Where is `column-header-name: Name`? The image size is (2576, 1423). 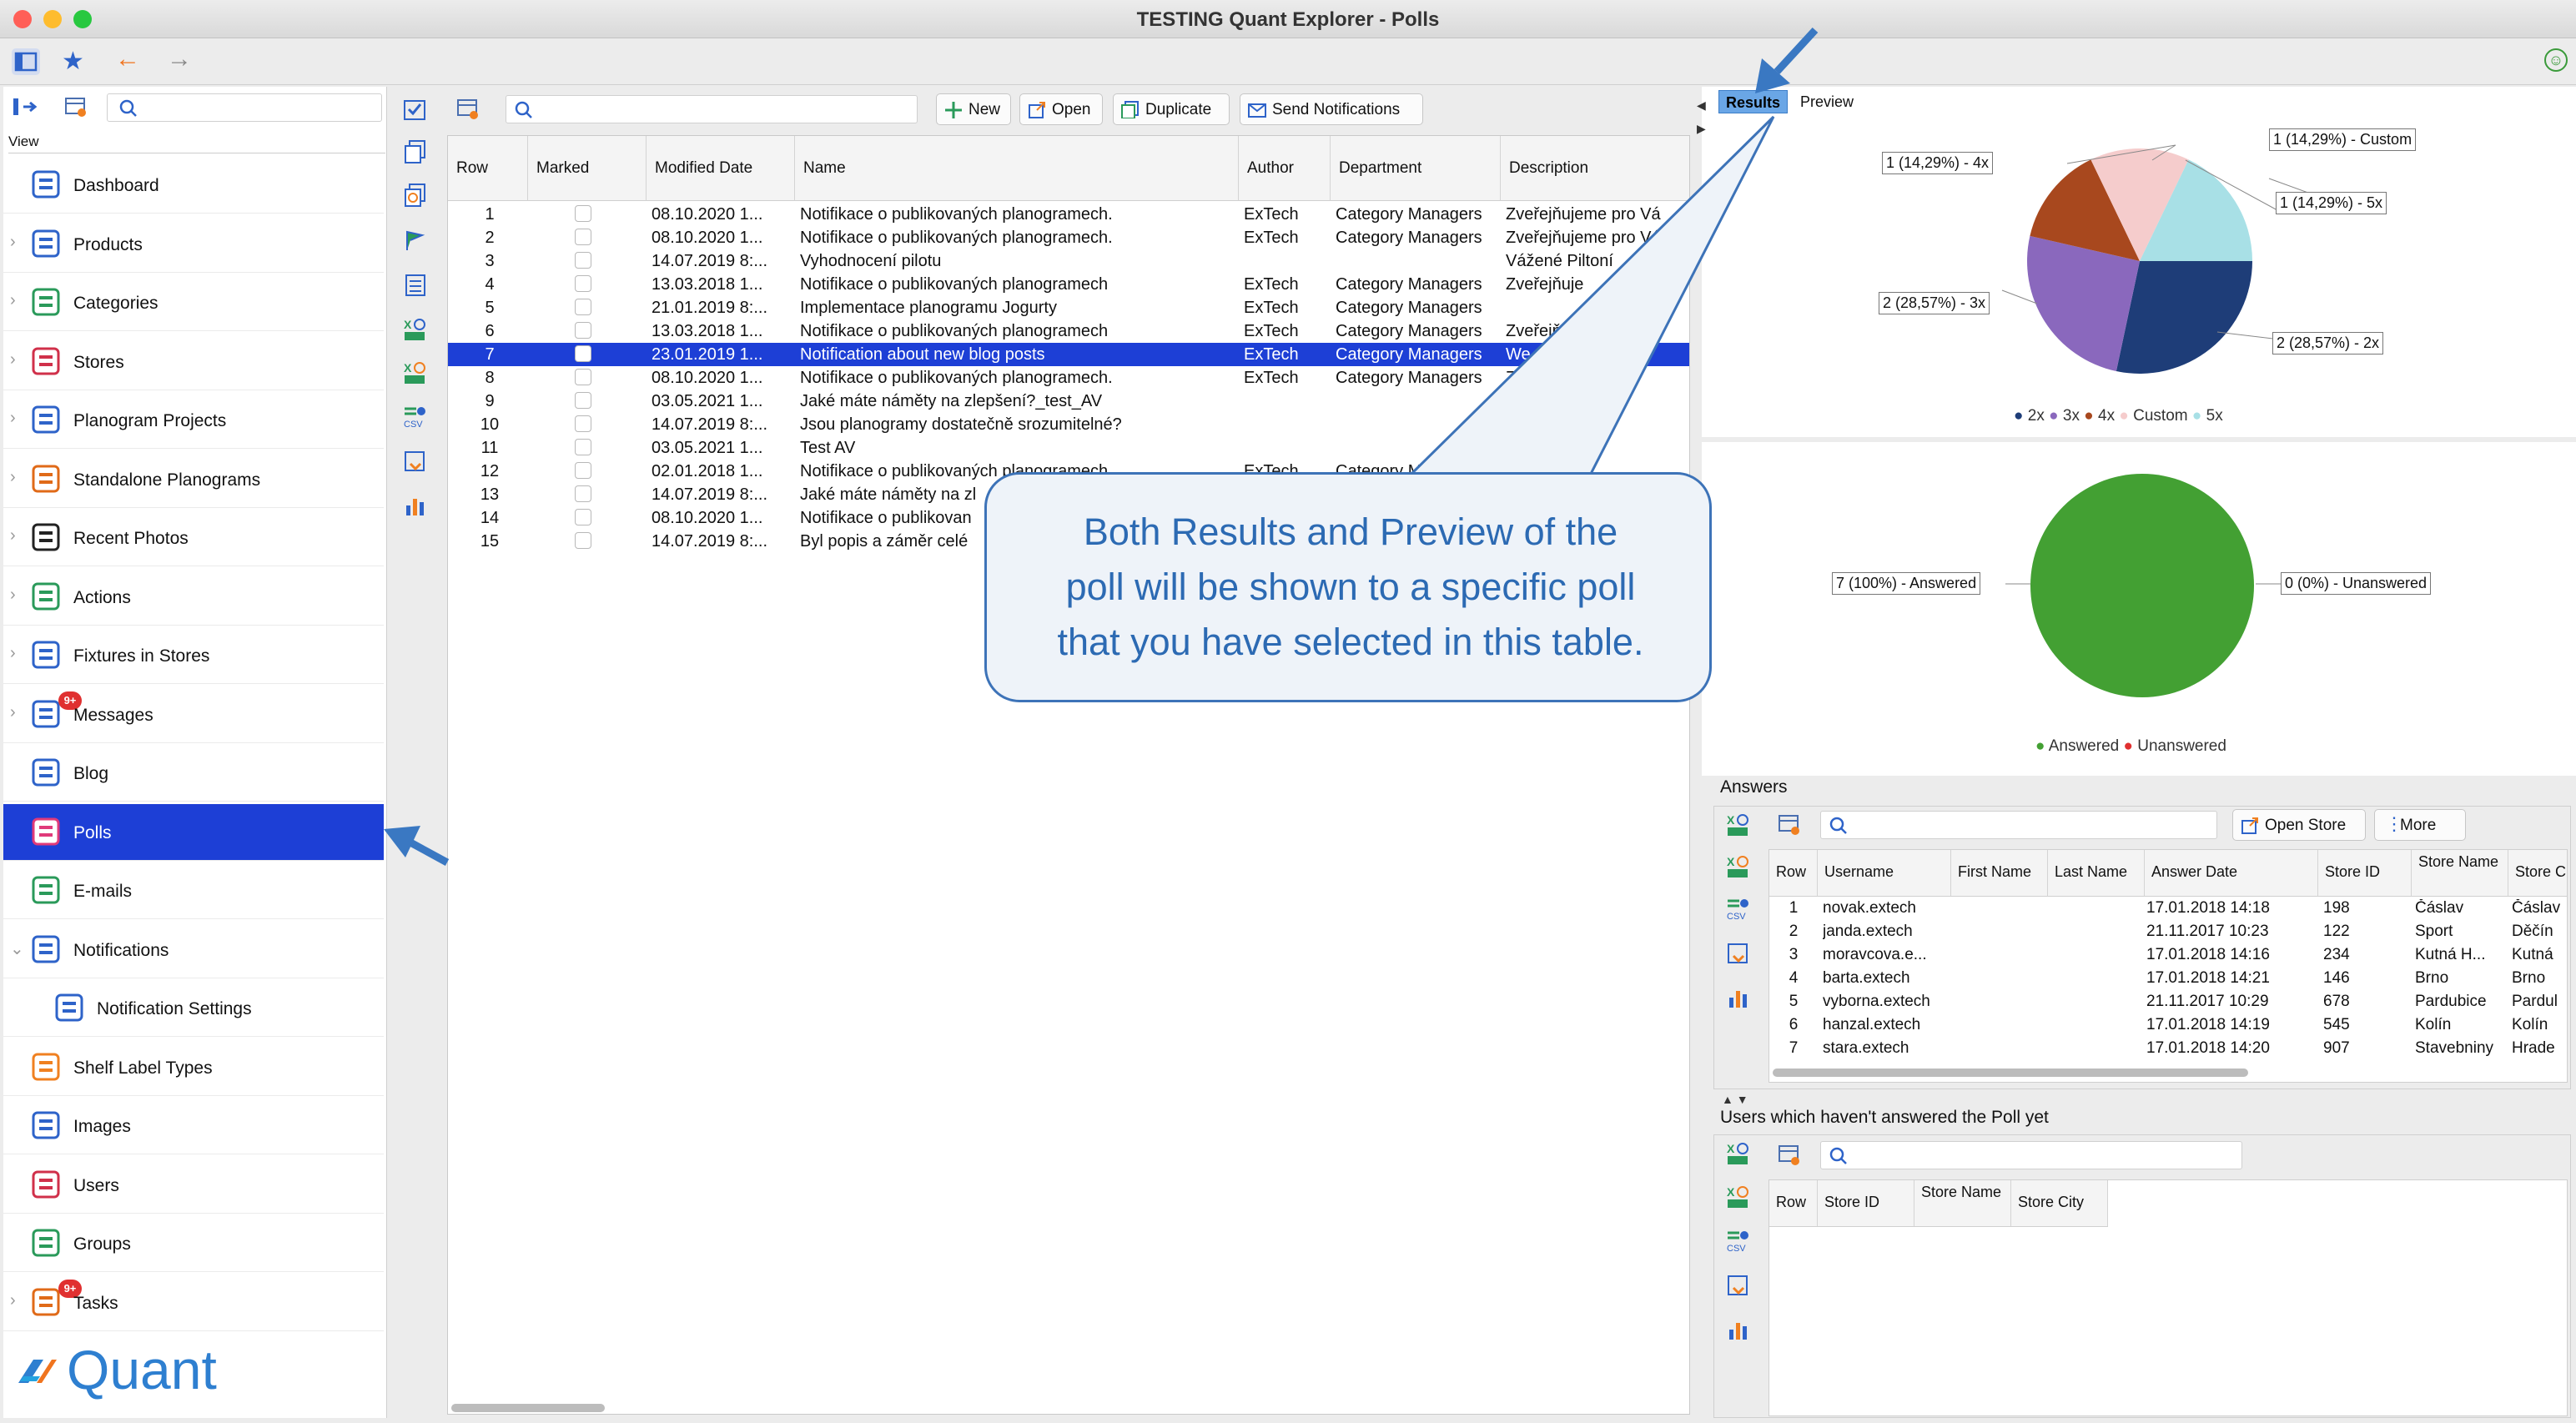
column-header-name: Name is located at coordinates (1017, 168).